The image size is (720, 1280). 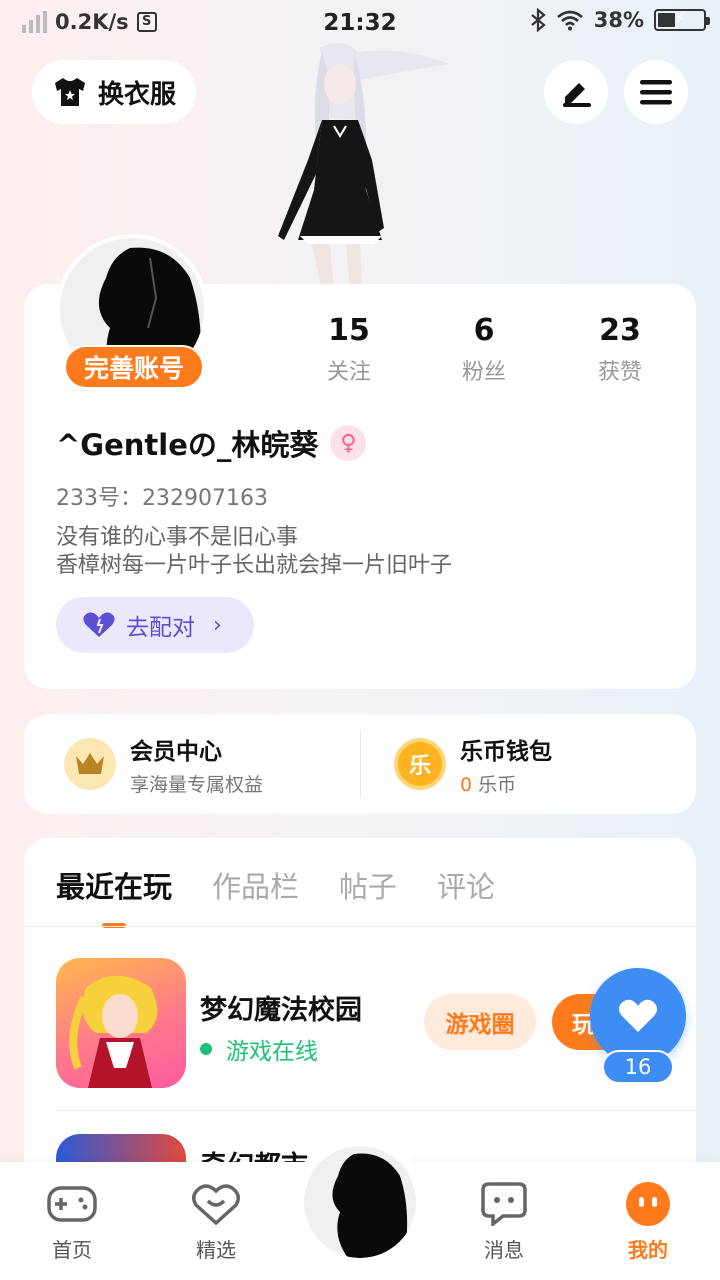 What do you see at coordinates (368, 885) in the screenshot?
I see `tab-posts: 帖子` at bounding box center [368, 885].